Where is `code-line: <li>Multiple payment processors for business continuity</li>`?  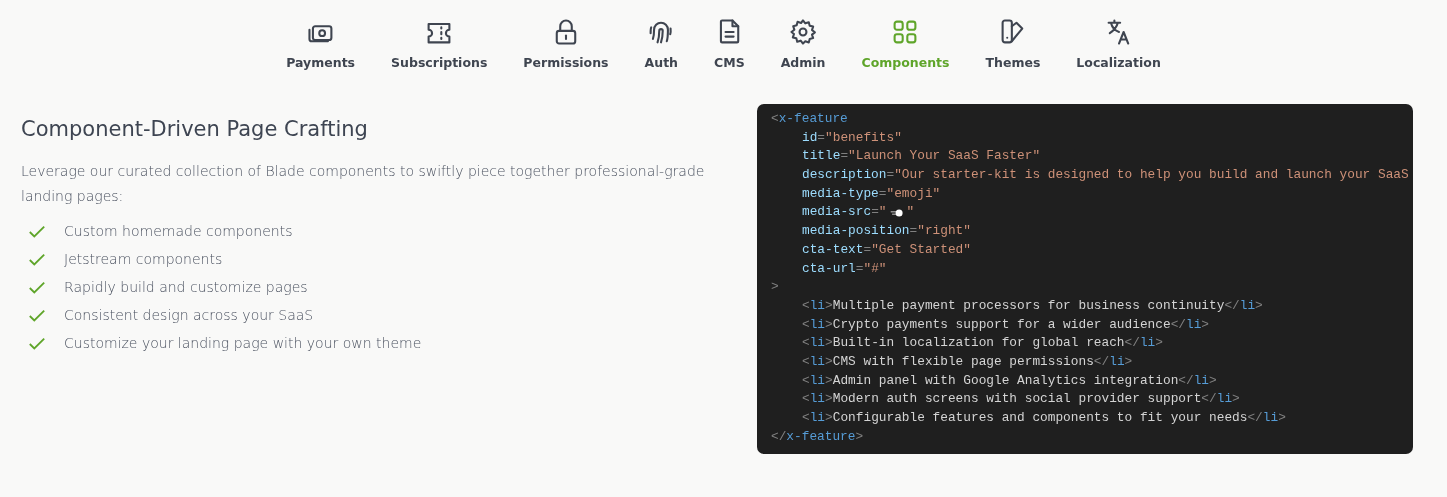
code-line: <li>Multiple payment processors for business continuity</li> is located at coordinates (1032, 305).